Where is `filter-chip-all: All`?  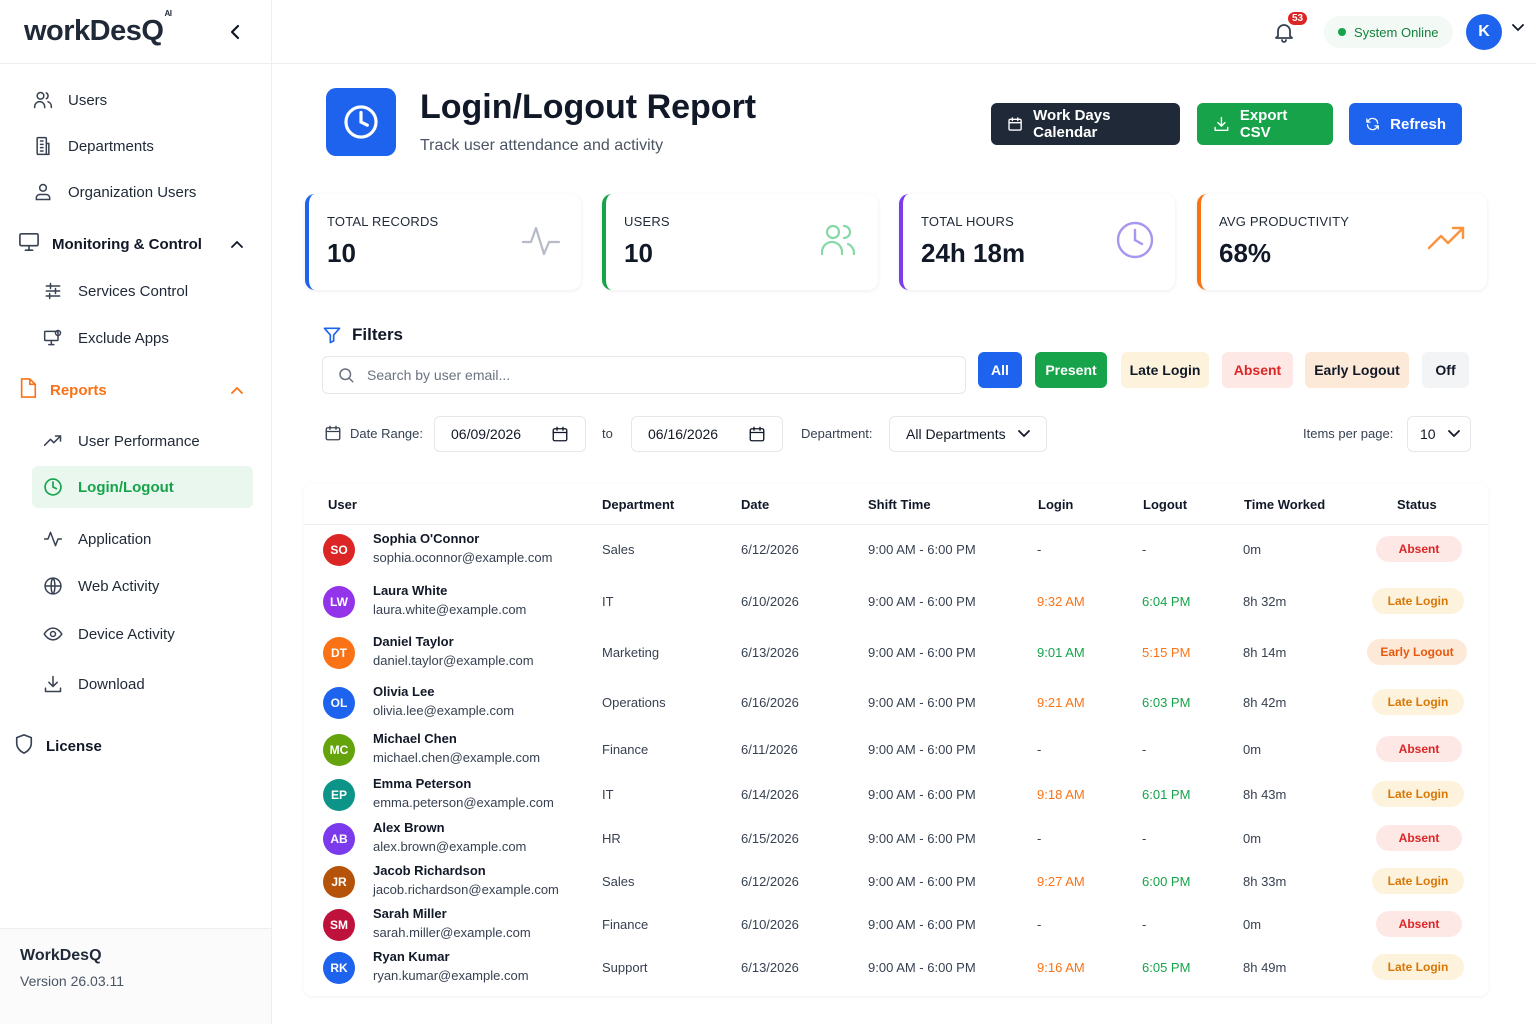
filter-chip-all: All is located at coordinates (1000, 370).